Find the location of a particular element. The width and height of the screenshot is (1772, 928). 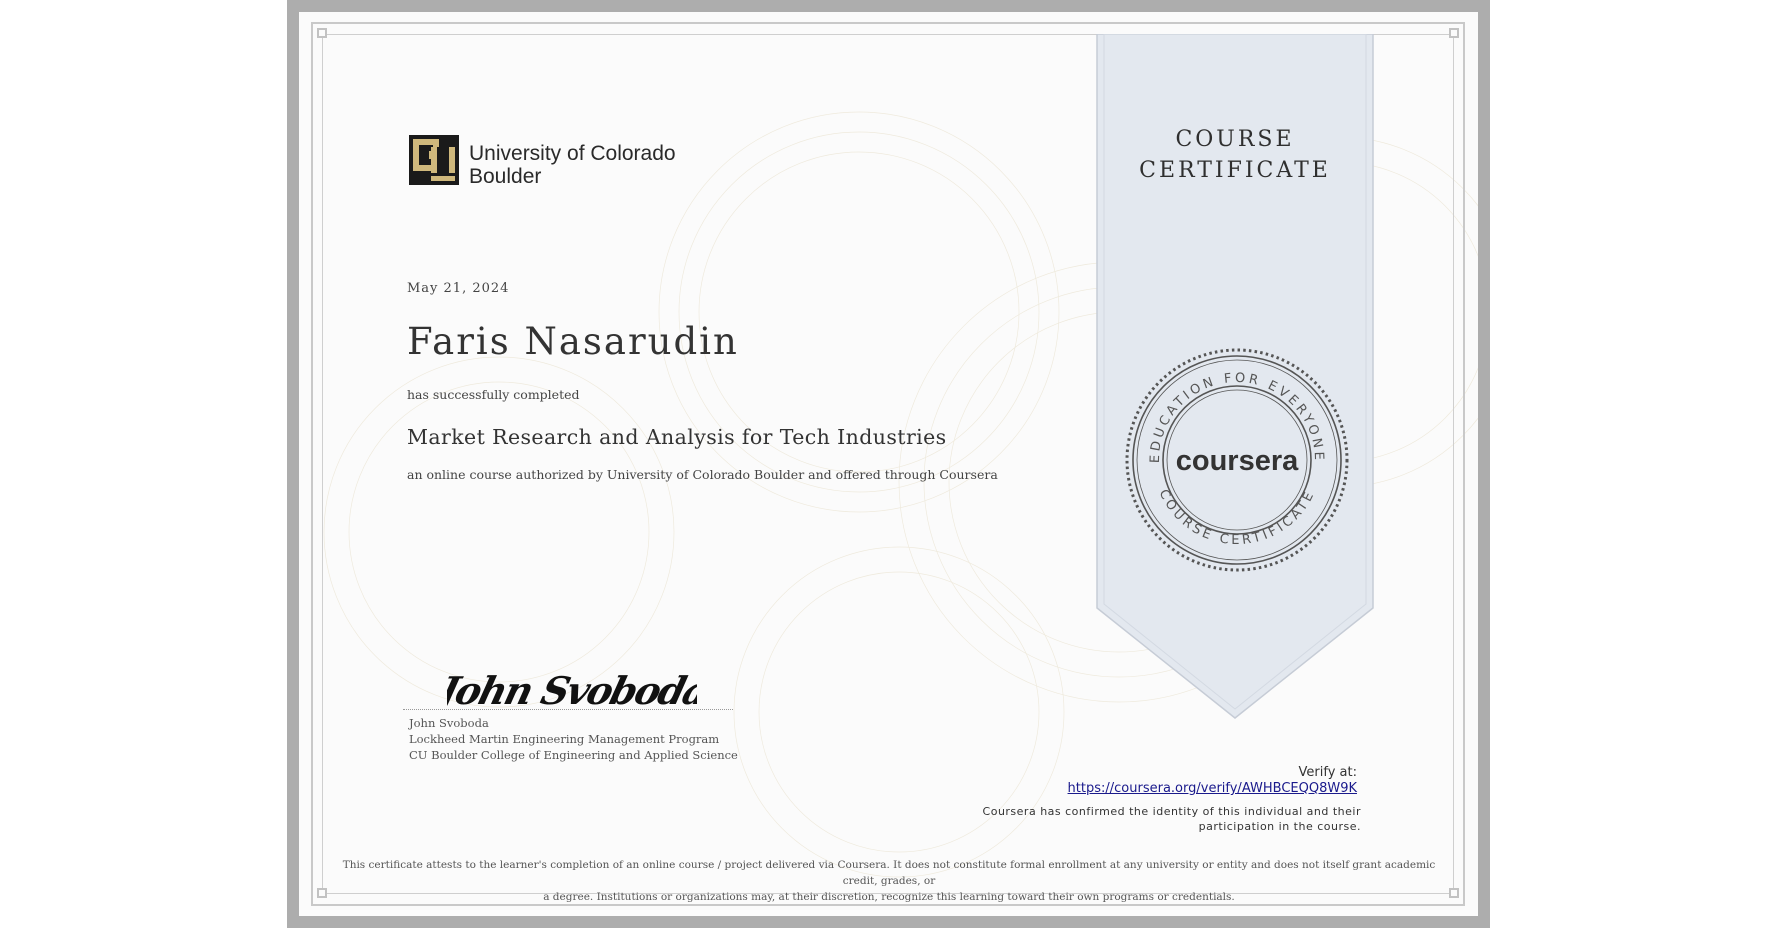

signature-line is located at coordinates (568, 709).